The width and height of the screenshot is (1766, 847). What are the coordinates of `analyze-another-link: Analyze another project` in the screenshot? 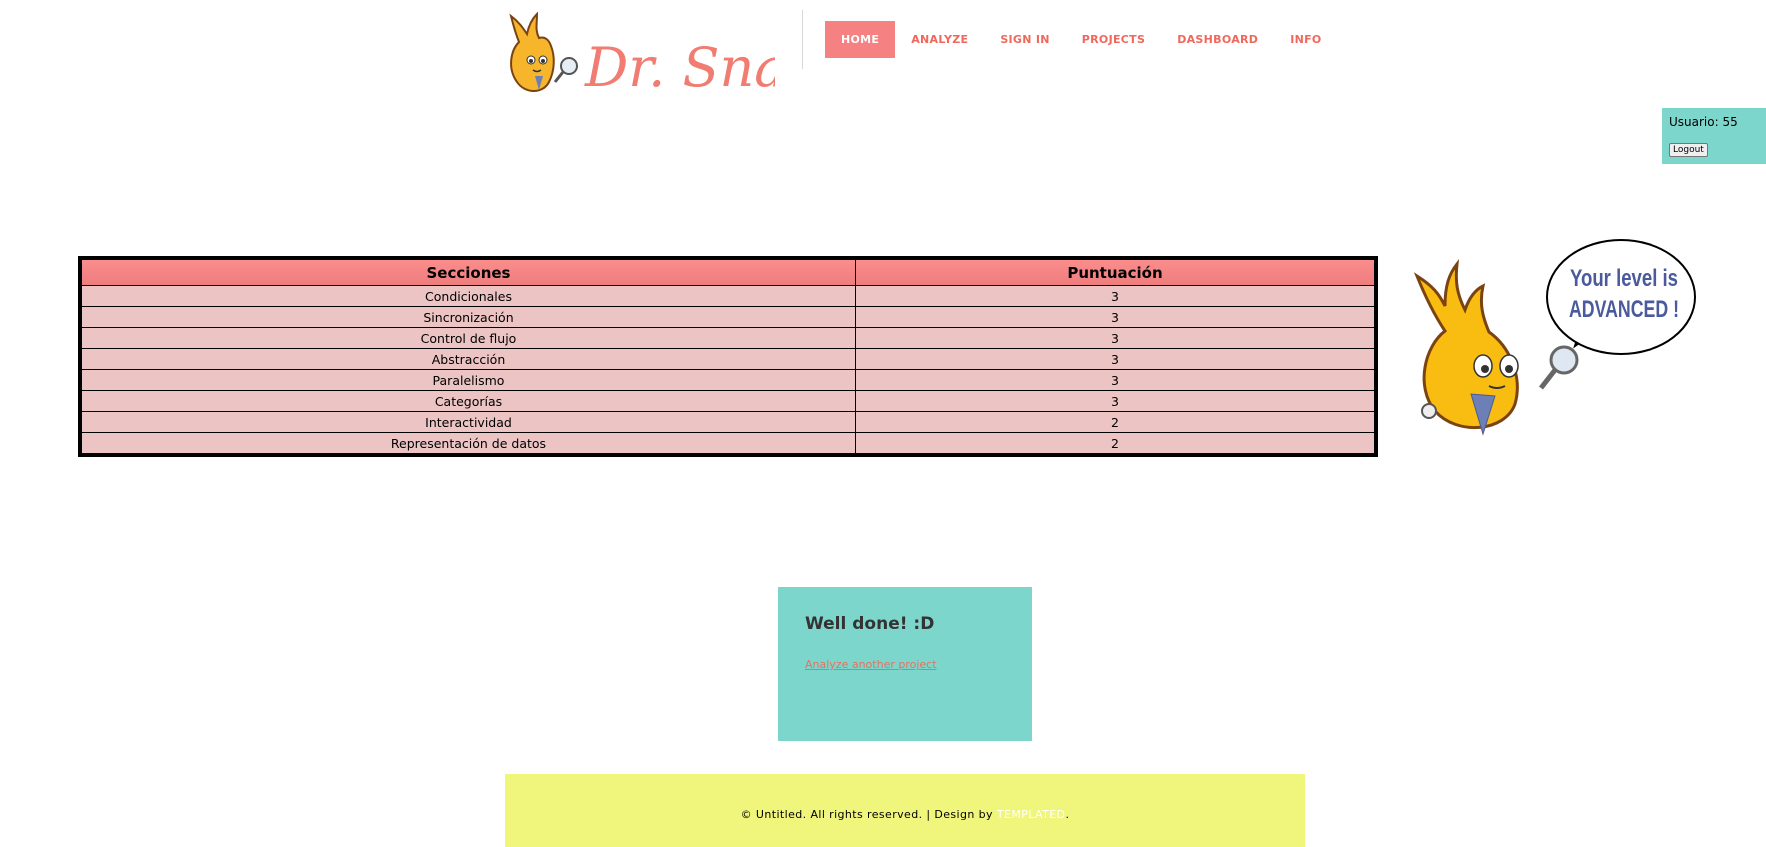 It's located at (871, 664).